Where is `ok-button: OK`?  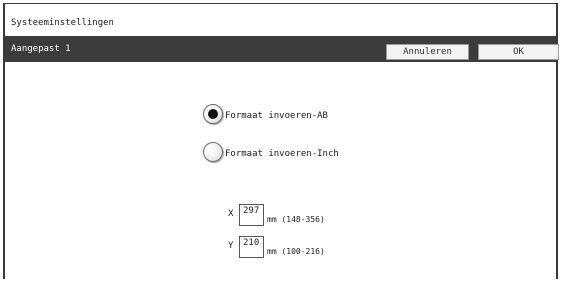 ok-button: OK is located at coordinates (518, 52).